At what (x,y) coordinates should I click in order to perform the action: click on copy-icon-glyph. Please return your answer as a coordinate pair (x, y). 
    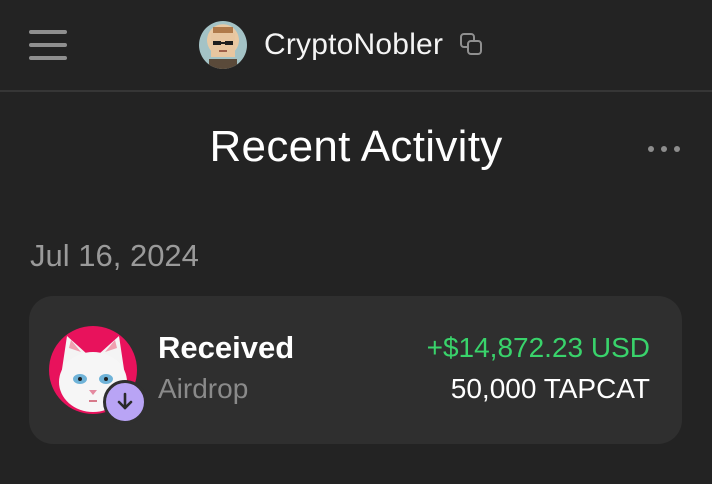
    Looking at the image, I should click on (471, 44).